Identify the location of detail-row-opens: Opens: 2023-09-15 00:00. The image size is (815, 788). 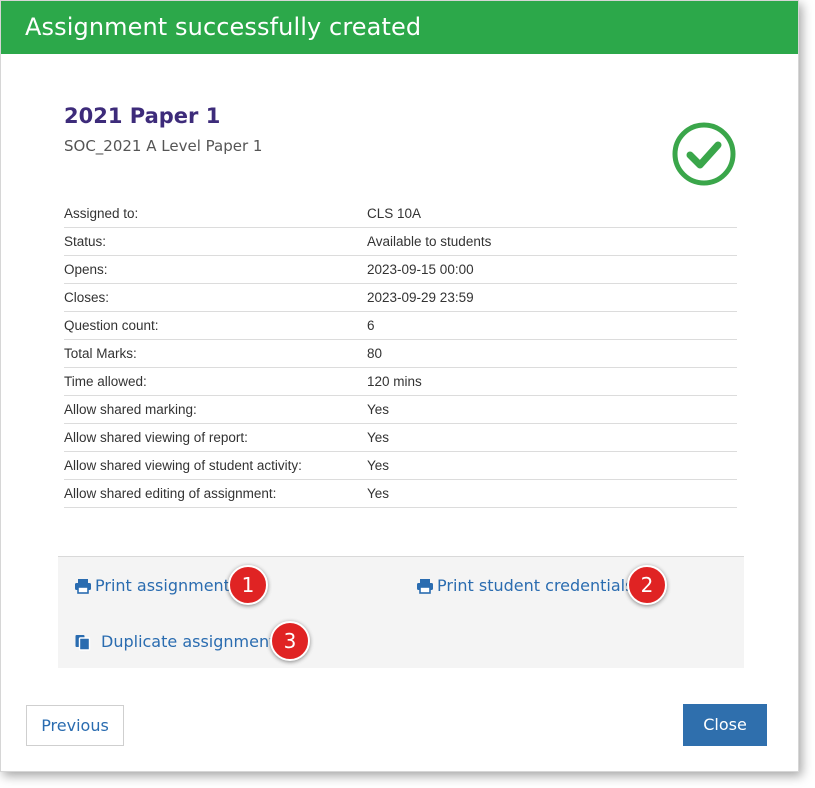
(400, 270).